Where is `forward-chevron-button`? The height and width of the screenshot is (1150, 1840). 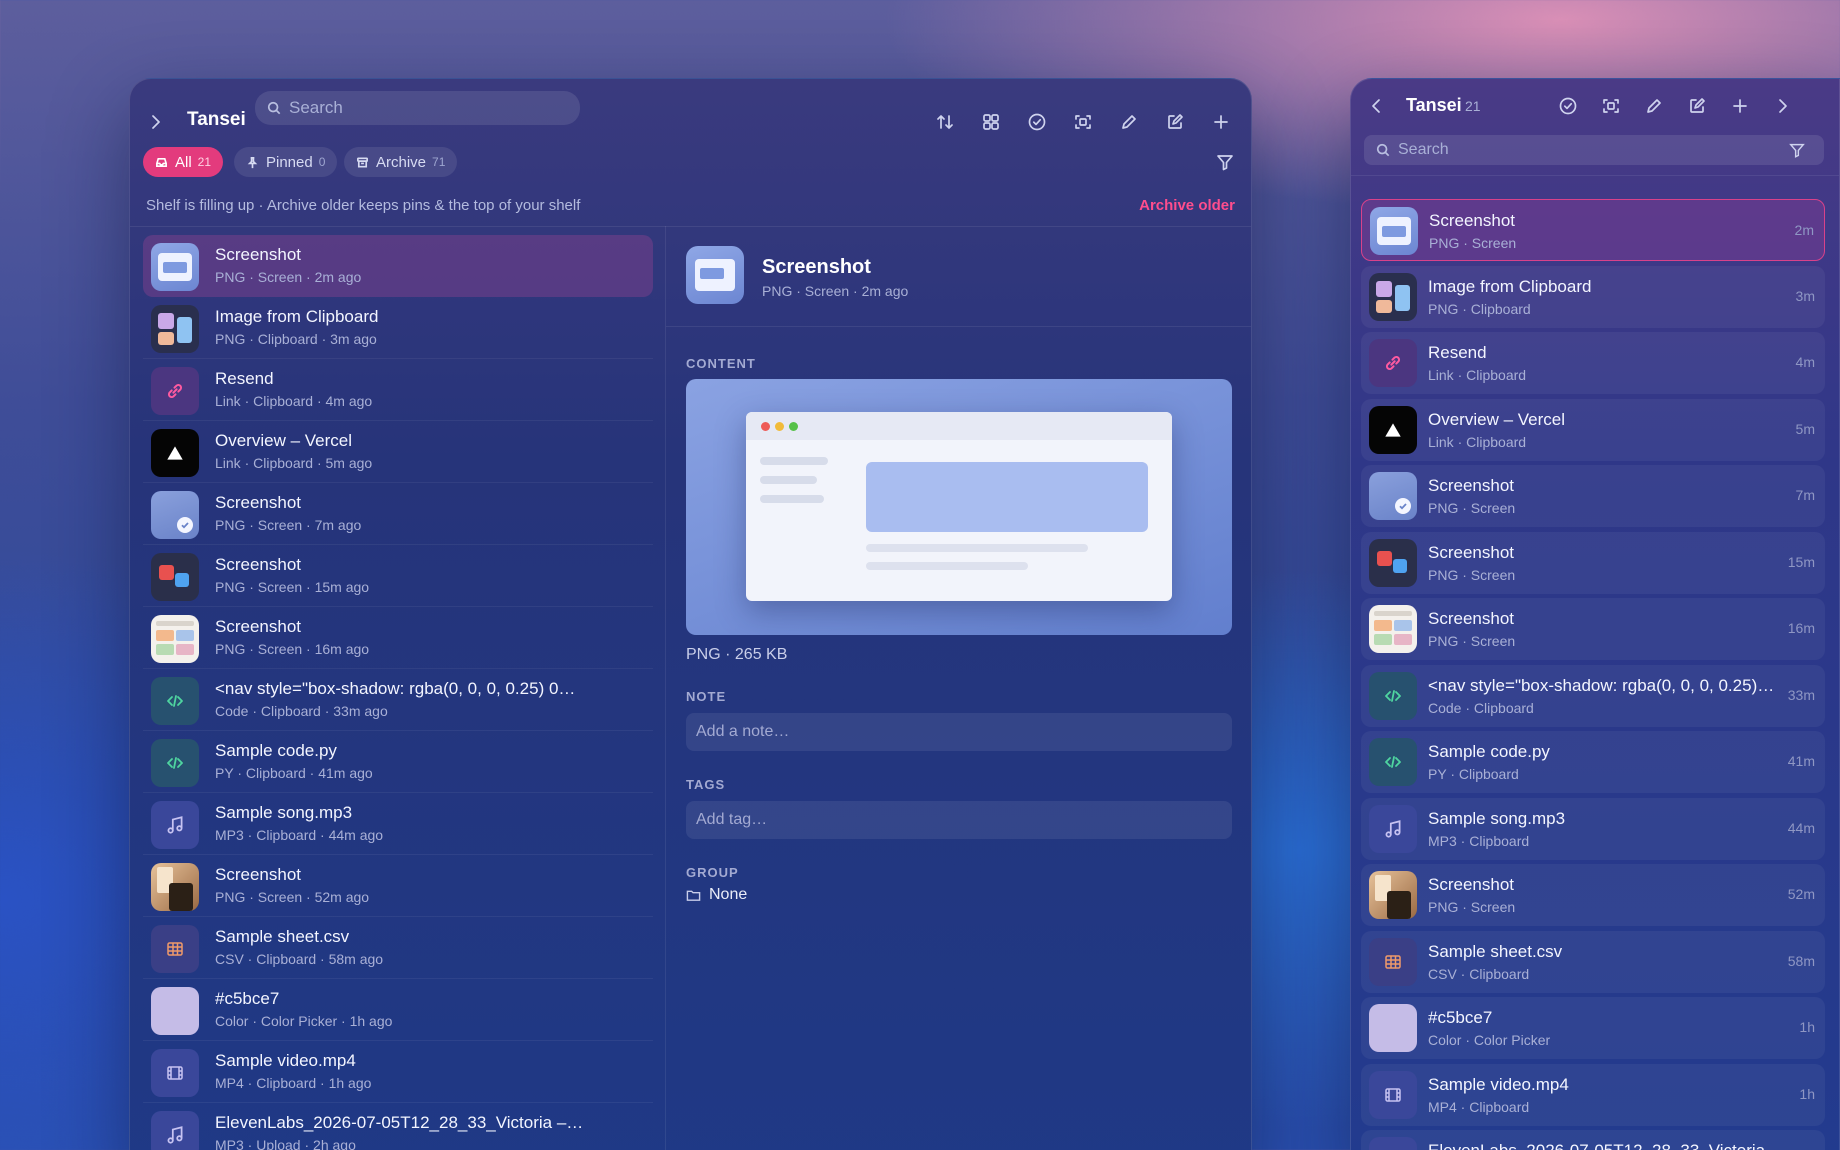 forward-chevron-button is located at coordinates (1783, 106).